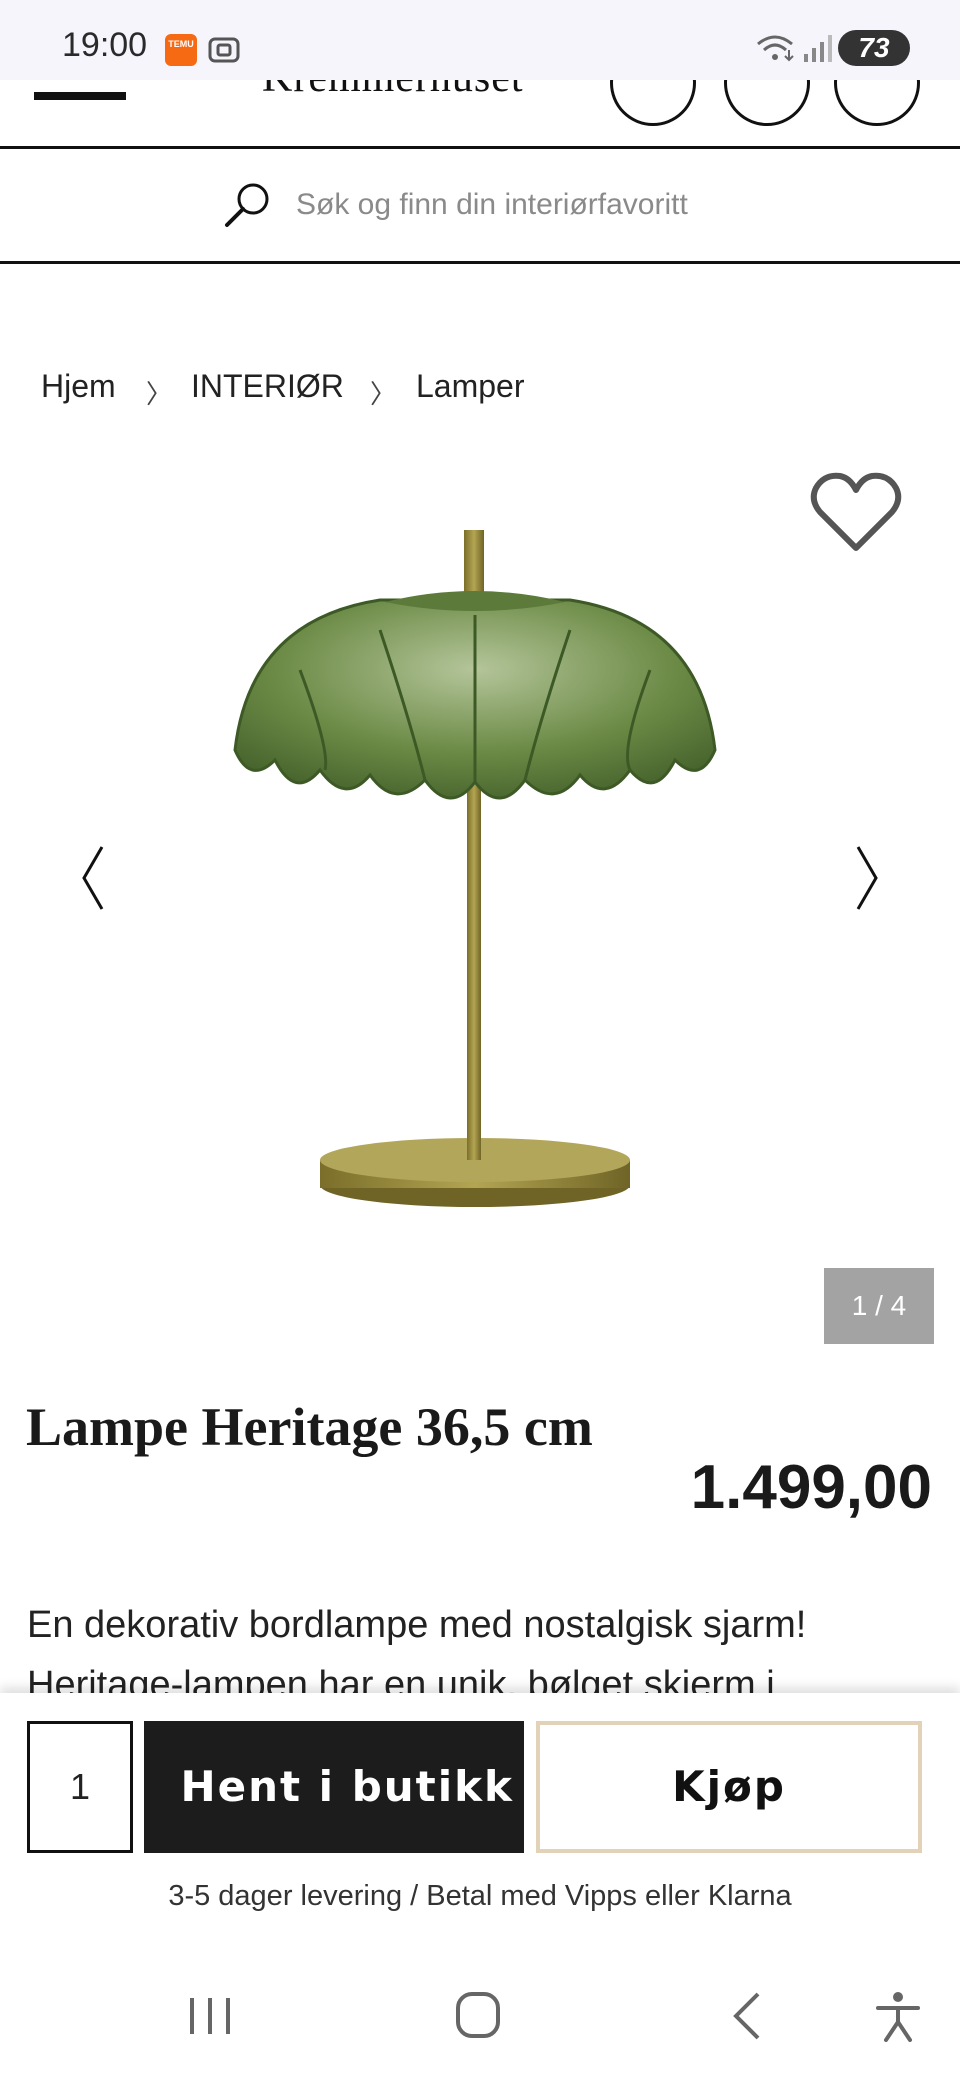 The image size is (960, 2080). Describe the element at coordinates (874, 48) in the screenshot. I see `battery-icon: 73` at that location.